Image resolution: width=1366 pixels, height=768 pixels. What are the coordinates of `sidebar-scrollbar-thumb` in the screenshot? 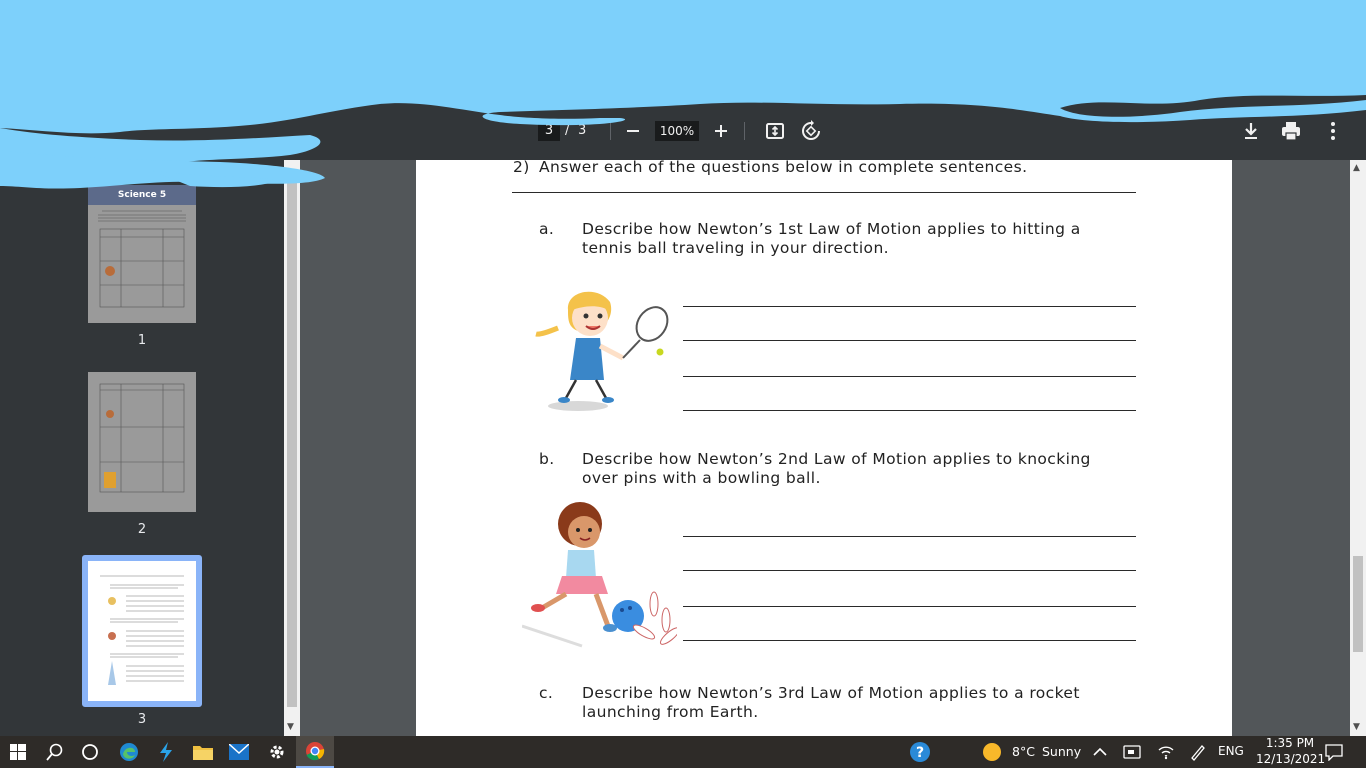 It's located at (292, 441).